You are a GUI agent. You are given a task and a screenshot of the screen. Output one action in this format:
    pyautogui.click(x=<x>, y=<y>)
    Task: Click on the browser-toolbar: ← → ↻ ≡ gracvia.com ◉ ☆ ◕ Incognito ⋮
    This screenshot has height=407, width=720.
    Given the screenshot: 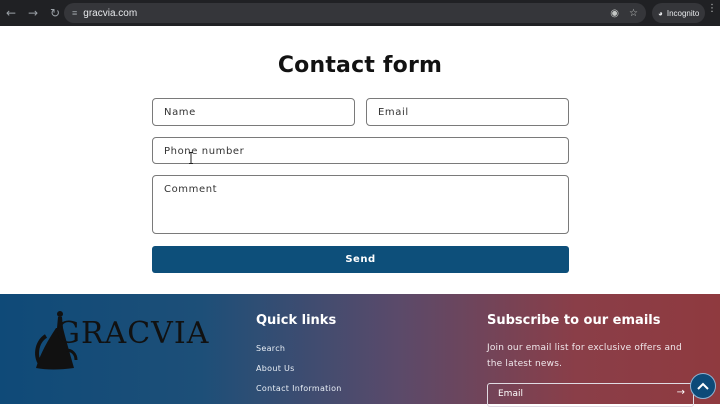 What is the action you would take?
    pyautogui.click(x=360, y=13)
    